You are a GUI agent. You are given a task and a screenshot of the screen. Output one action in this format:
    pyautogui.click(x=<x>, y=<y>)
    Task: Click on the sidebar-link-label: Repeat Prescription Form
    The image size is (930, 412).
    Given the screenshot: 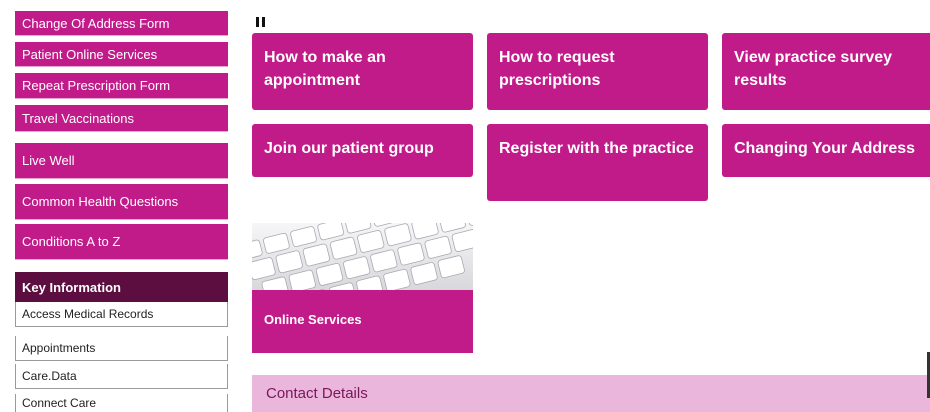 What is the action you would take?
    pyautogui.click(x=96, y=85)
    